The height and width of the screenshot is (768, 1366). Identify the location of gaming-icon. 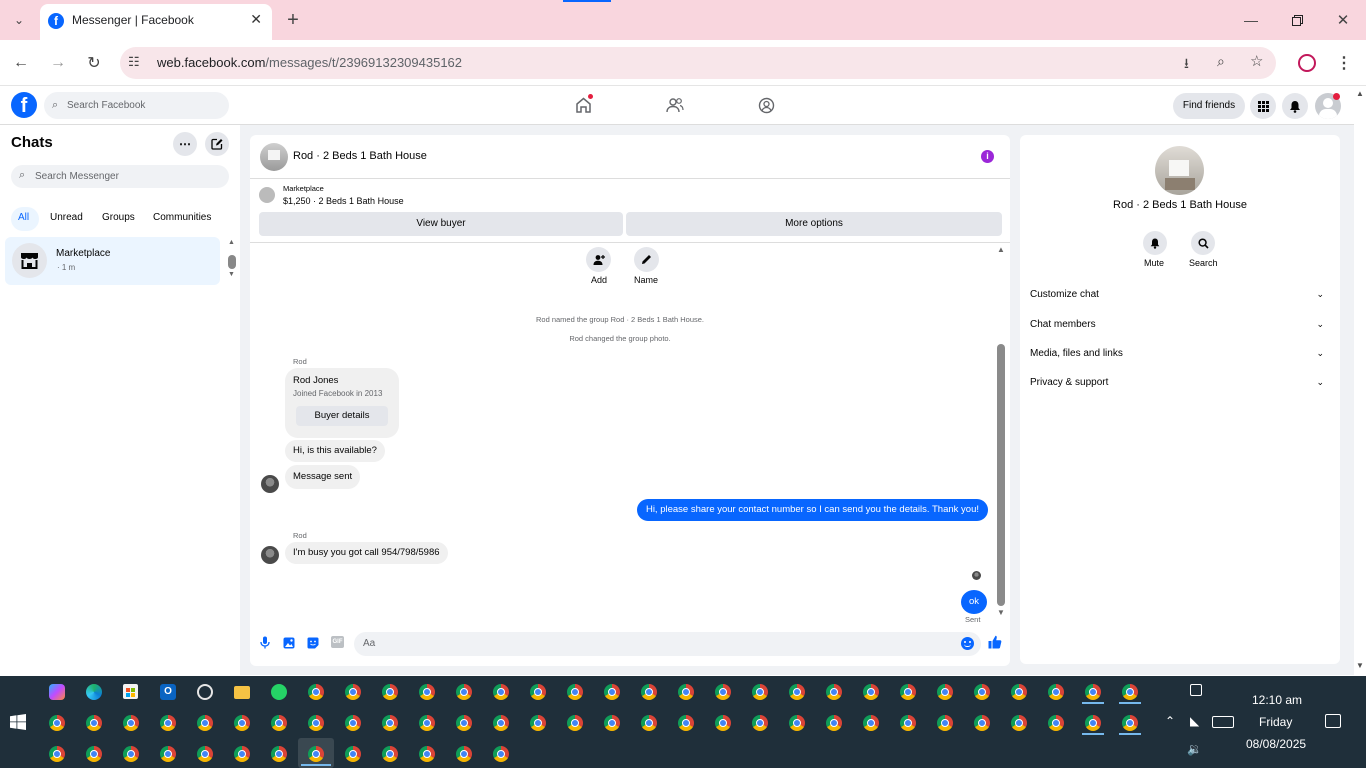
(766, 108).